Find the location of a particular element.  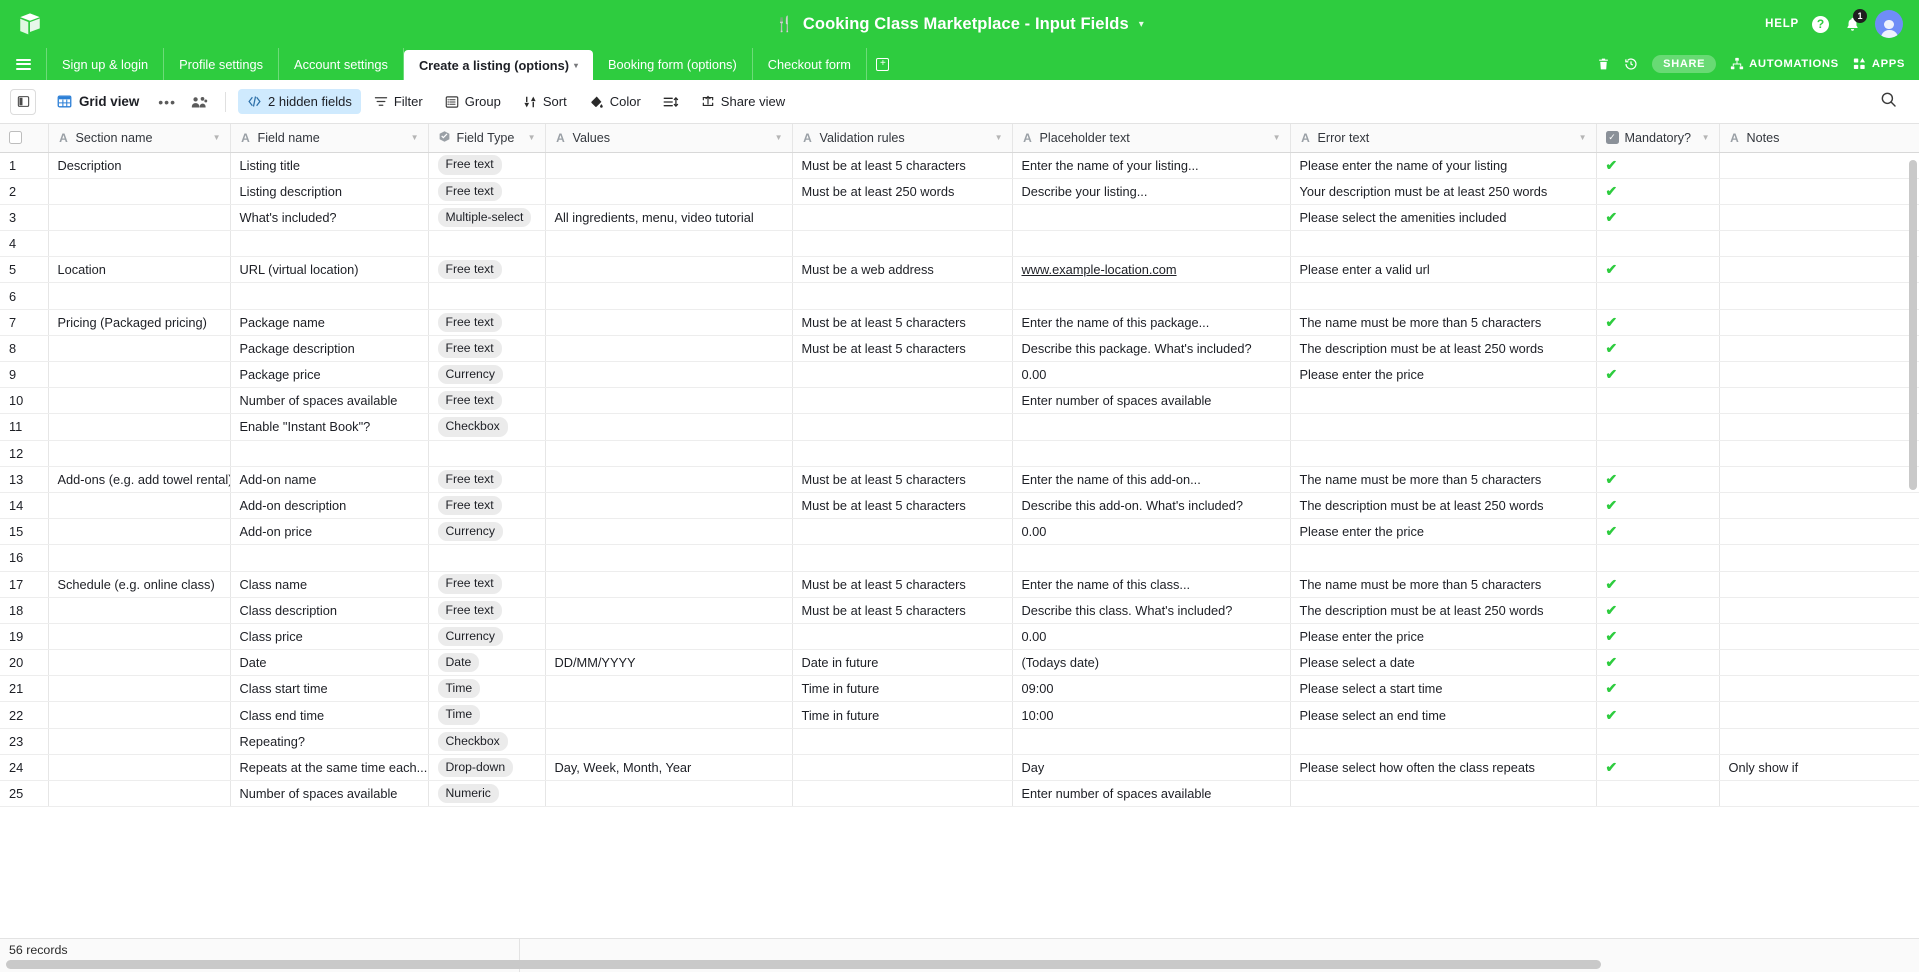

cell-field-name: Package description is located at coordinates (329, 349).